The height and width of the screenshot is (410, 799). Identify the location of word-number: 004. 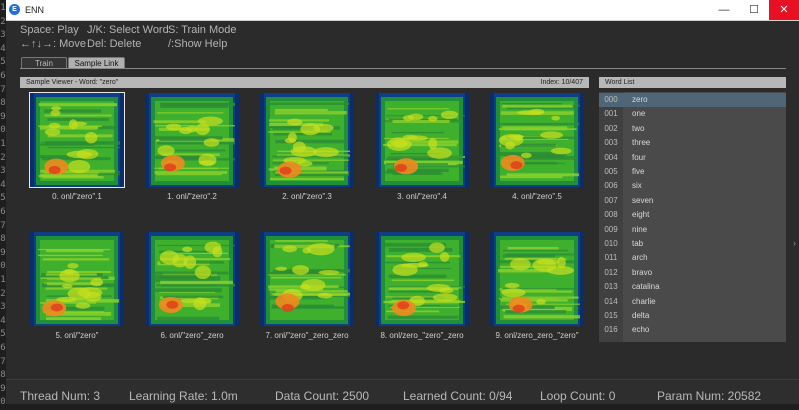
(611, 157).